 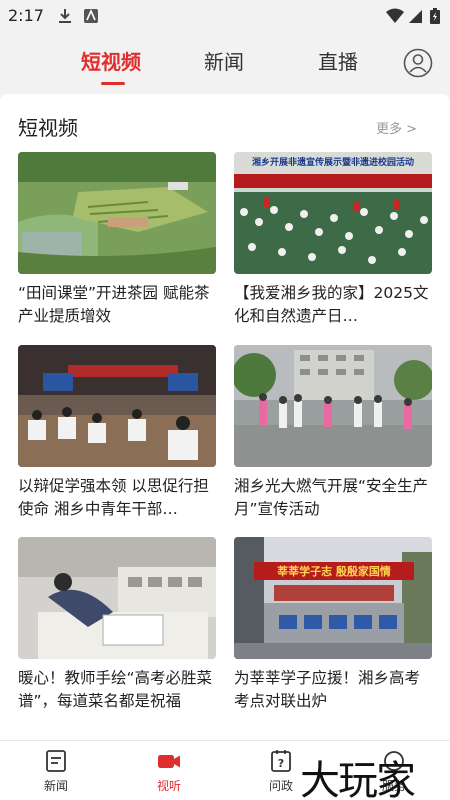 I want to click on video-camera-icon, so click(x=169, y=761).